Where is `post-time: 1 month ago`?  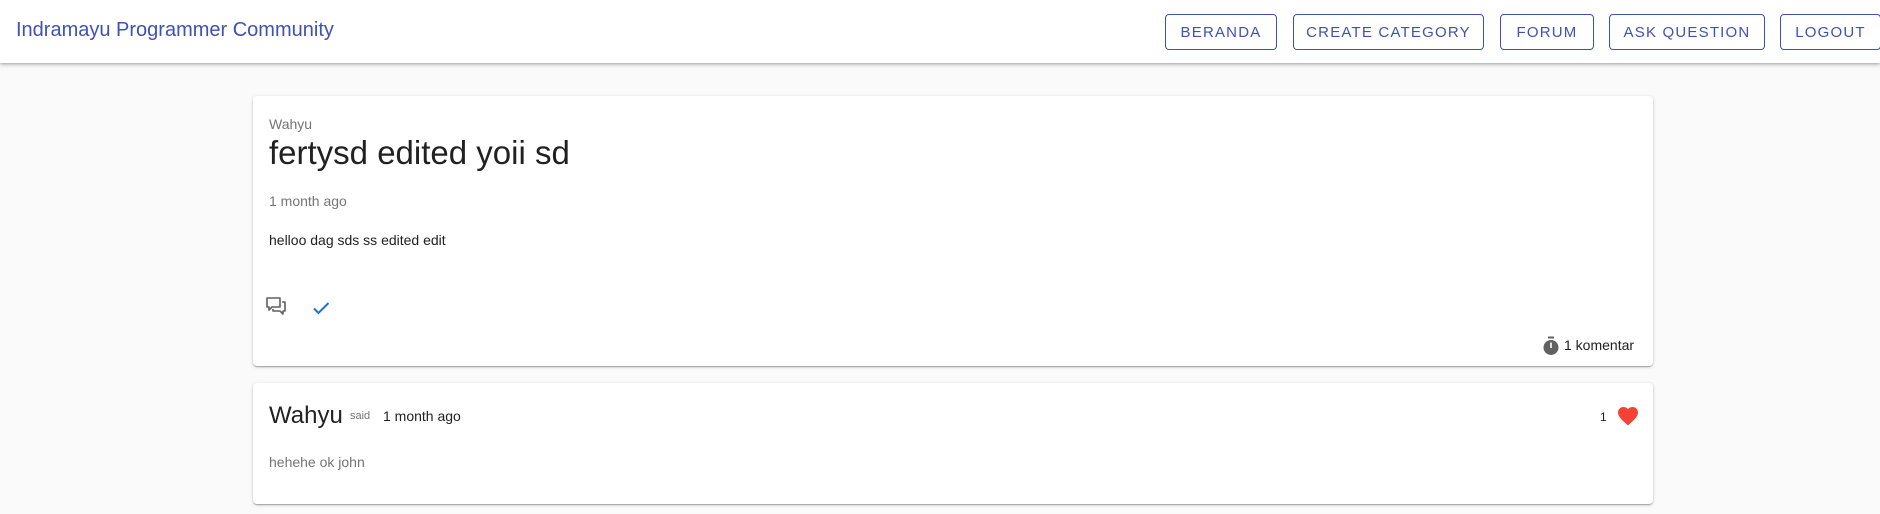 post-time: 1 month ago is located at coordinates (308, 201).